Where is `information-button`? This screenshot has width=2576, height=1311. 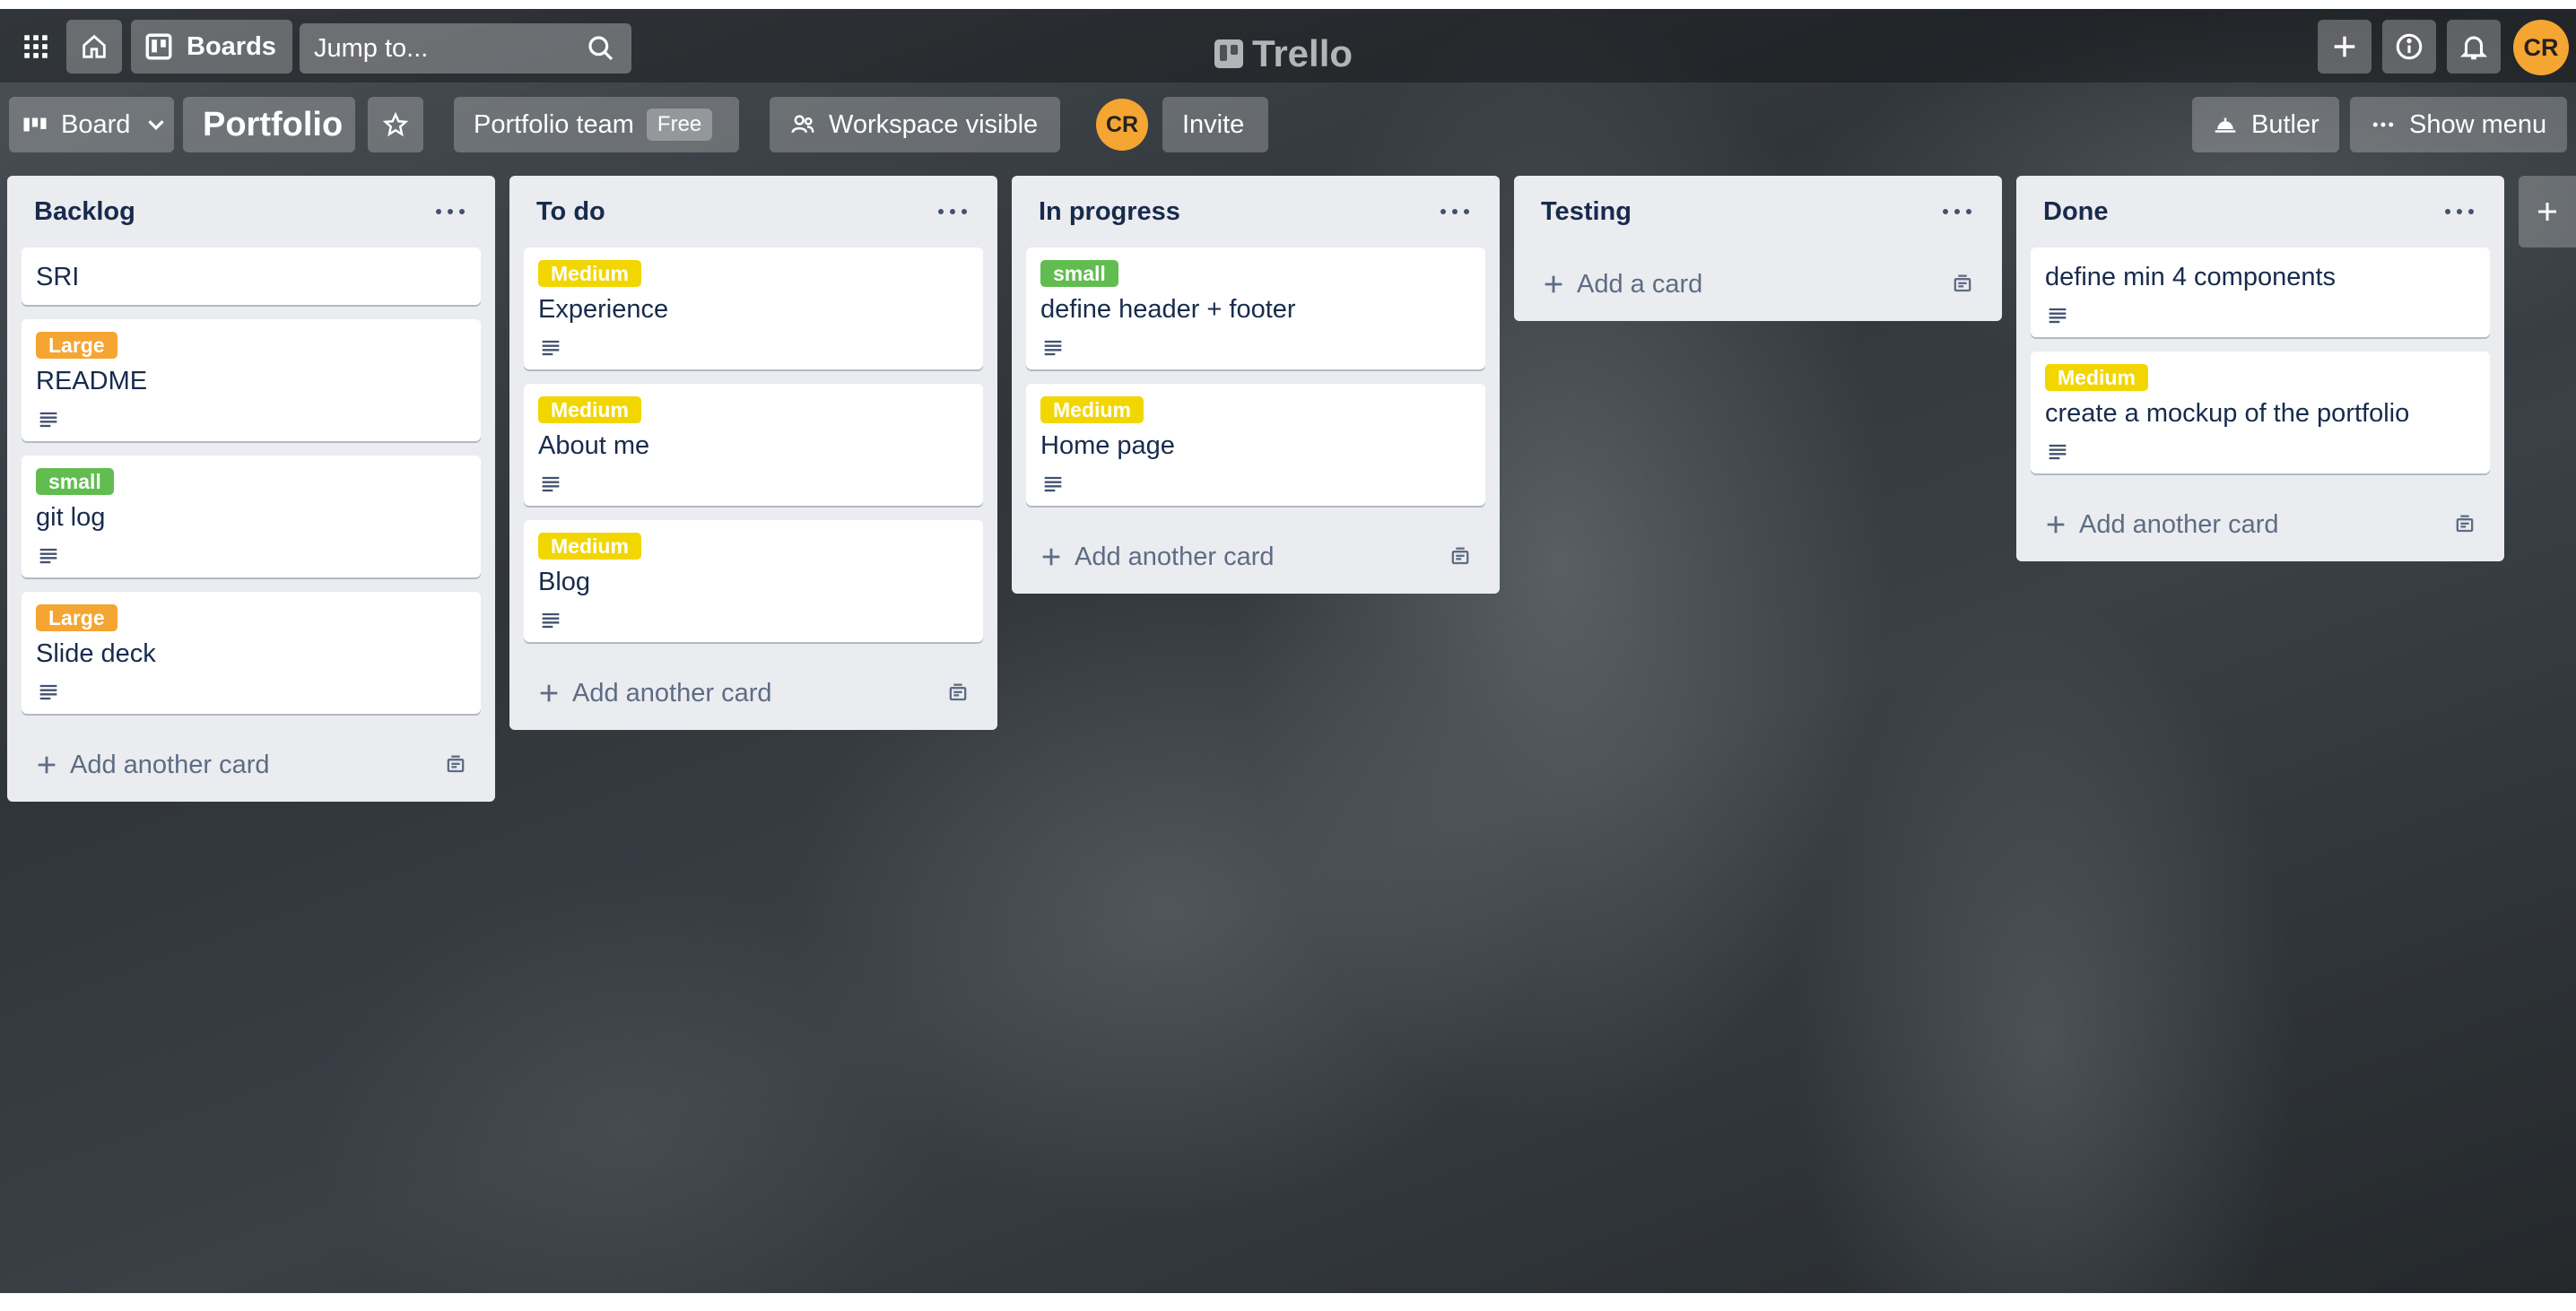 information-button is located at coordinates (2409, 47).